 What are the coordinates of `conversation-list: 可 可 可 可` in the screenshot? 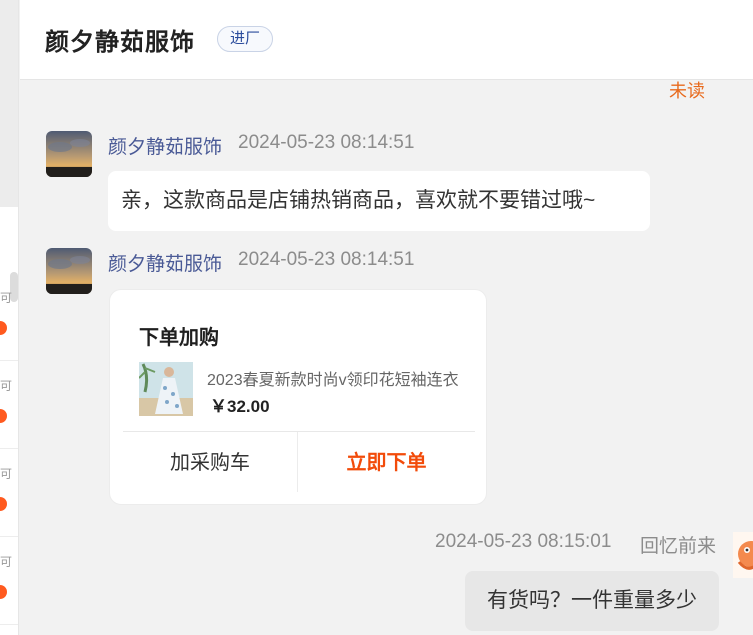 It's located at (9, 317).